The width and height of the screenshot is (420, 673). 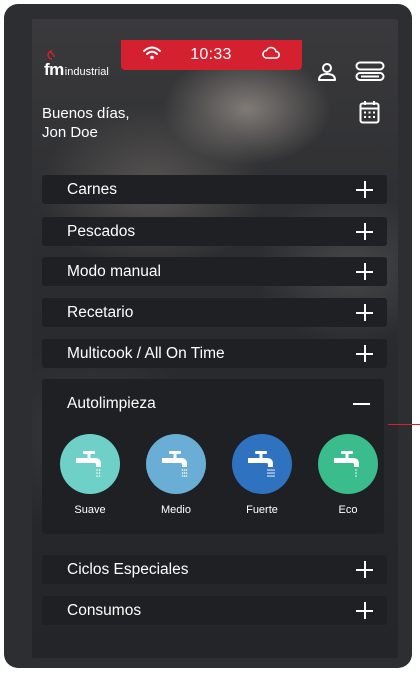 What do you see at coordinates (213, 404) in the screenshot?
I see `section-header-autolimpieza: Autolimpieza` at bounding box center [213, 404].